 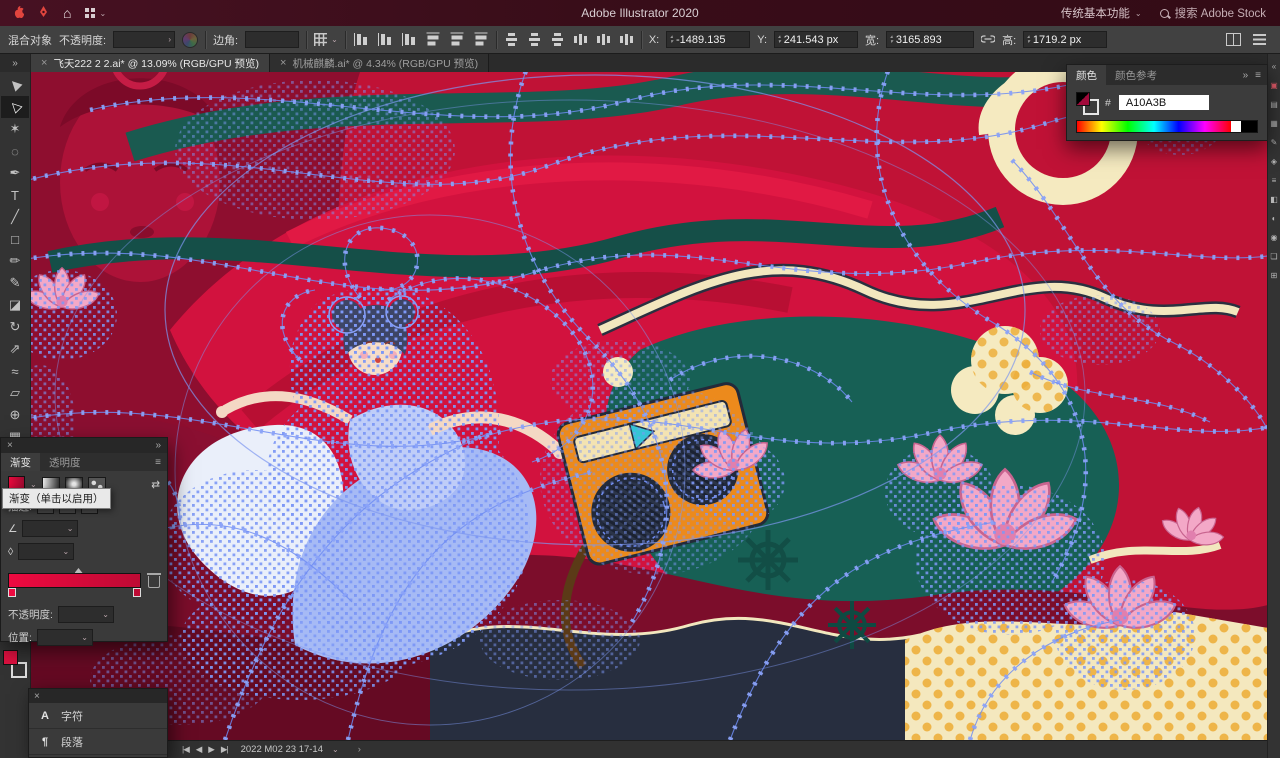 I want to click on distribute-right-icon, so click(x=626, y=39).